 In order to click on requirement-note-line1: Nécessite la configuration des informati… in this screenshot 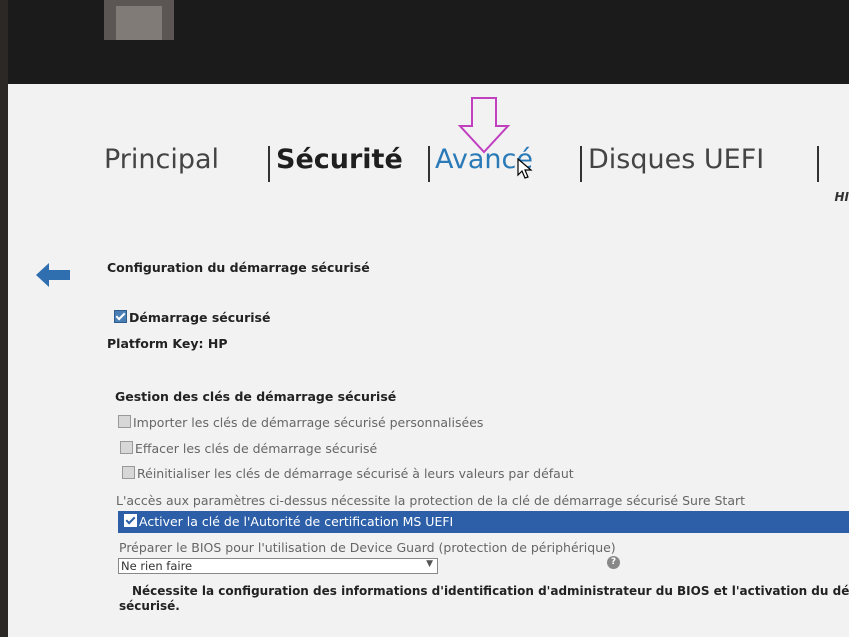, I will do `click(490, 591)`.